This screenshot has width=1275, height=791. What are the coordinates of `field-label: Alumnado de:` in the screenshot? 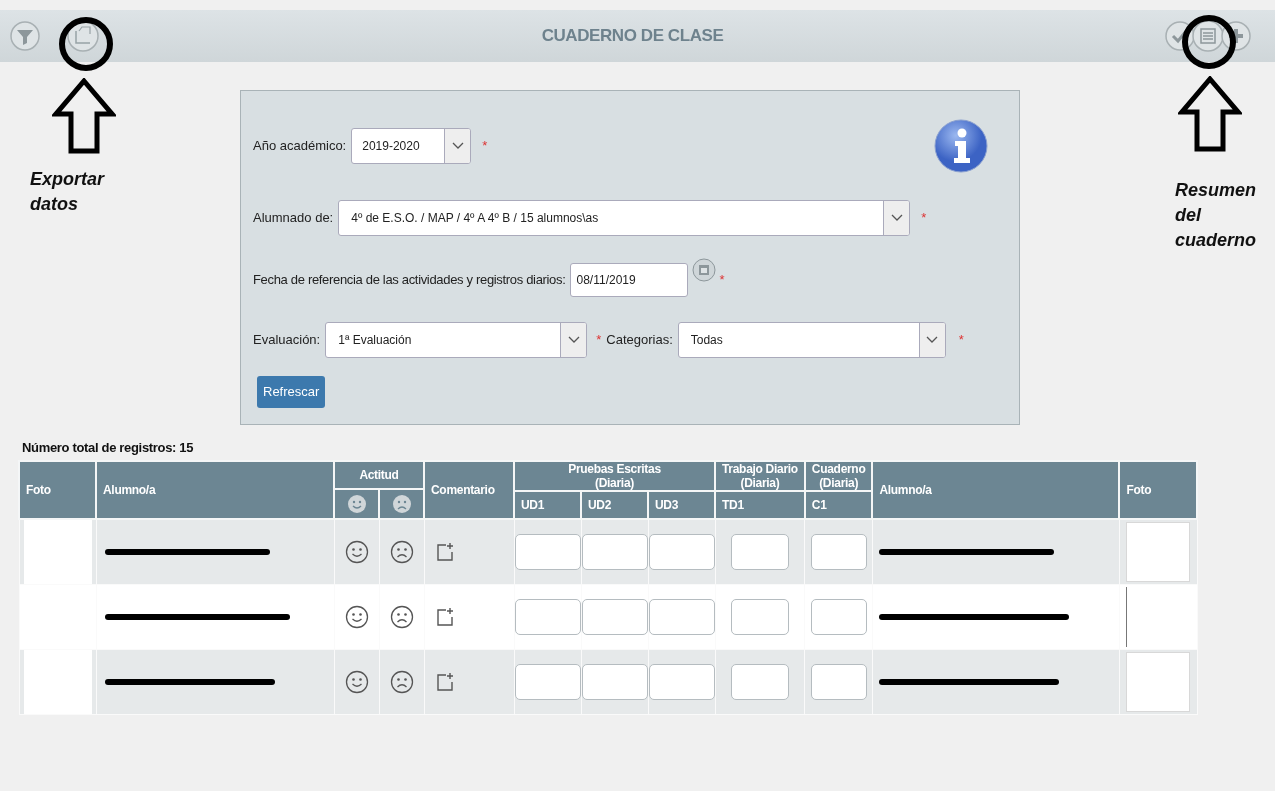 It's located at (293, 218).